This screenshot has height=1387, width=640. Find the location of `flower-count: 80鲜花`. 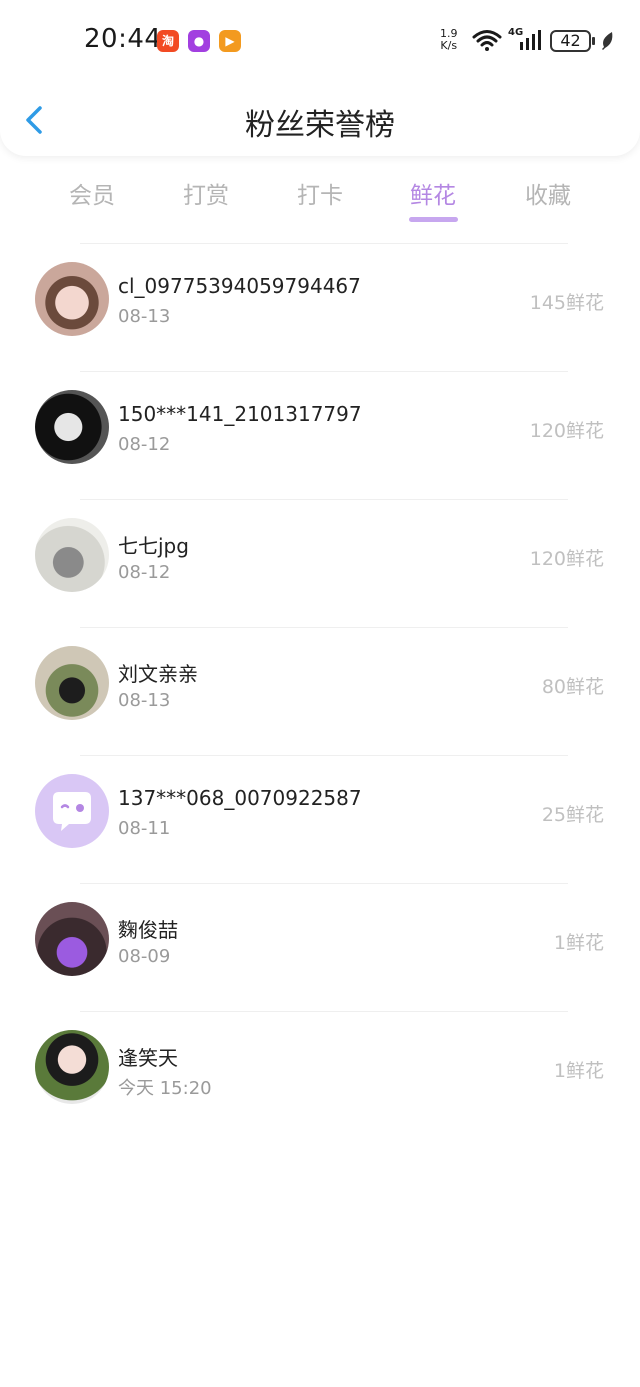

flower-count: 80鲜花 is located at coordinates (572, 687).